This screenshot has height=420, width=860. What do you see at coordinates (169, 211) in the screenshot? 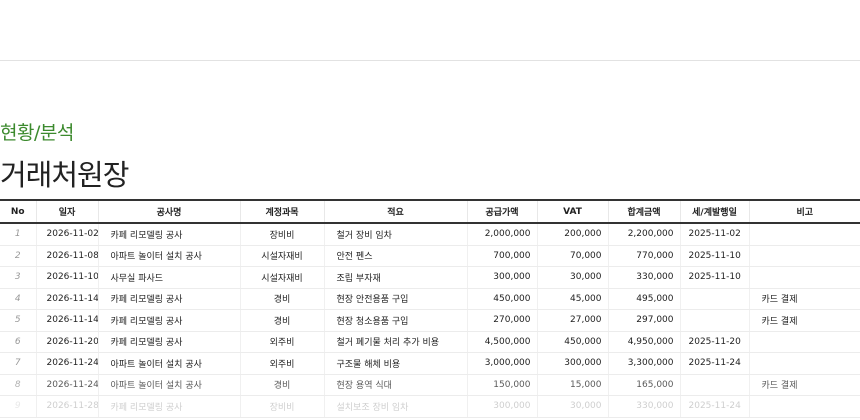
I see `column-header-project: 공사명` at bounding box center [169, 211].